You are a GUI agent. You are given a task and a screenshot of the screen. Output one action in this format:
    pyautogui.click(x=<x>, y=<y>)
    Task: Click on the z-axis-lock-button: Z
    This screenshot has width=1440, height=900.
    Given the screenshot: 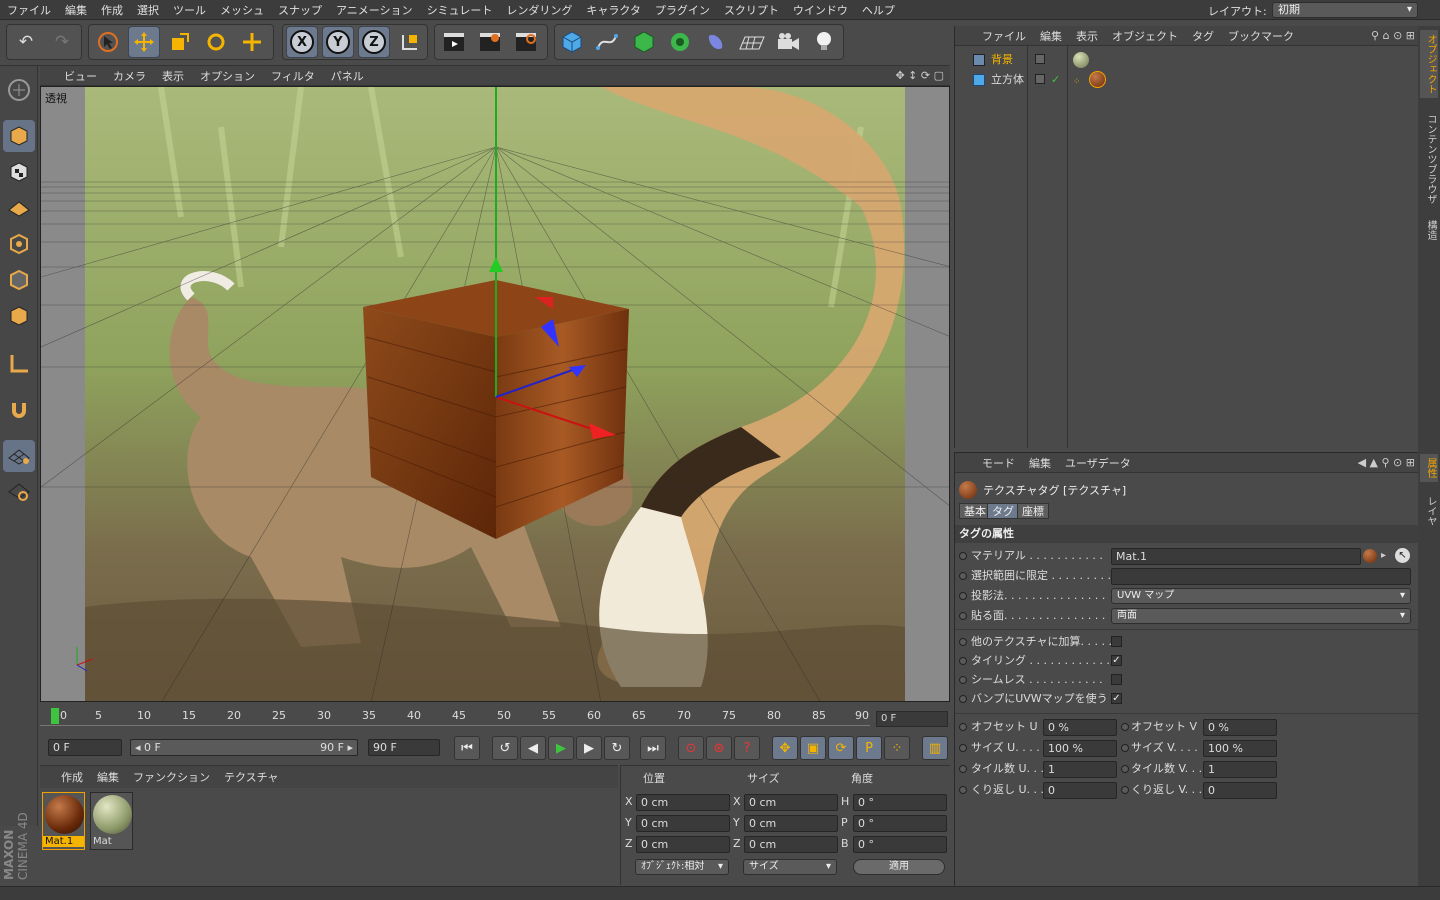 What is the action you would take?
    pyautogui.click(x=374, y=42)
    